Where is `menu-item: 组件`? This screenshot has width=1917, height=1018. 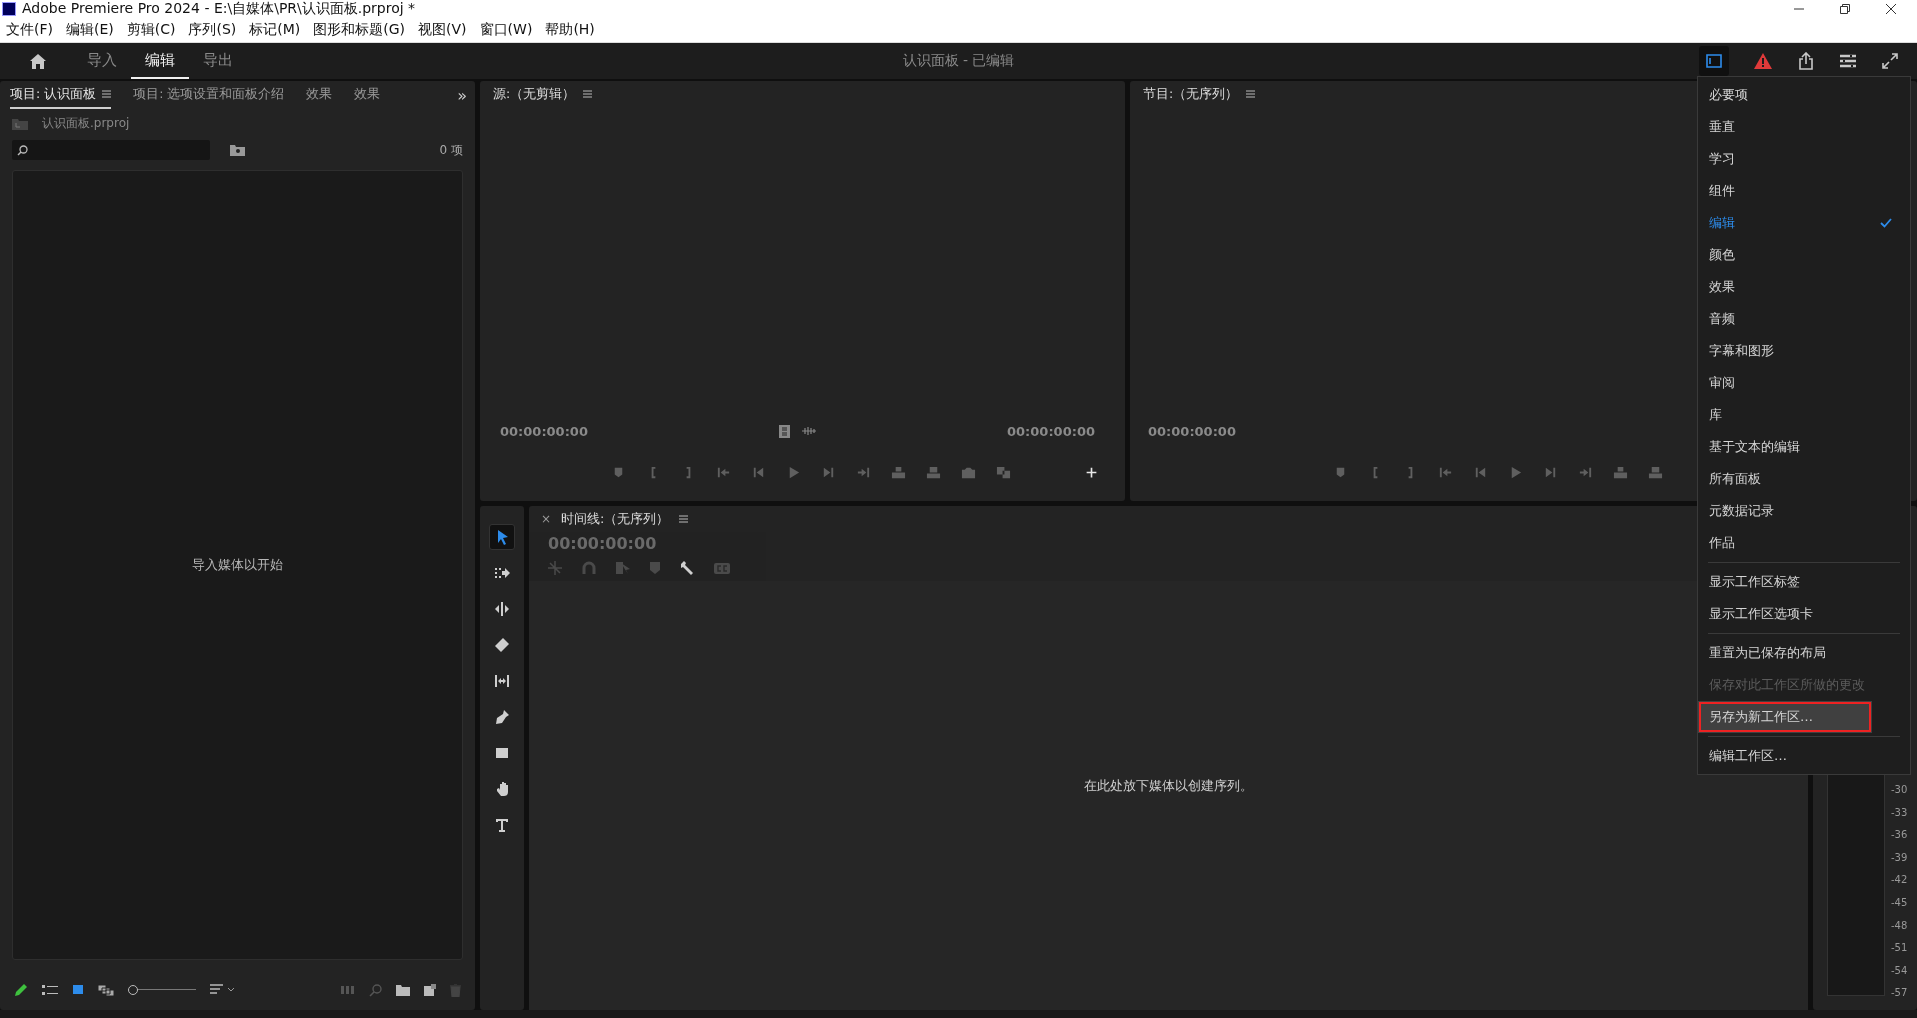 menu-item: 组件 is located at coordinates (1804, 191).